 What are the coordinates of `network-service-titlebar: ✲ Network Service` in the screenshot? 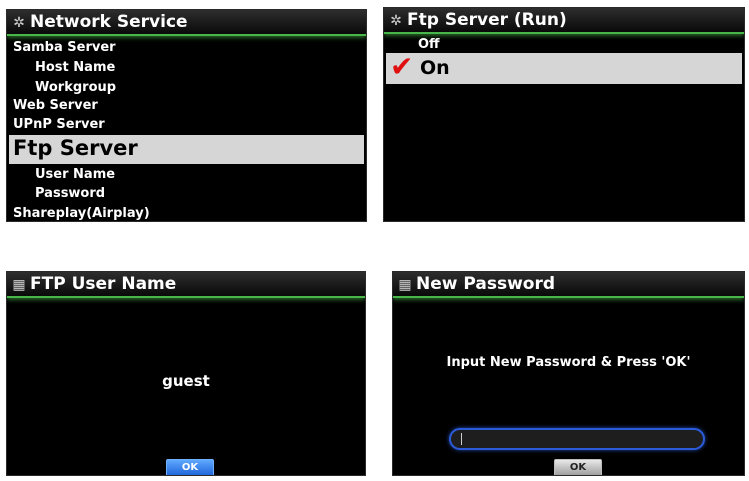 It's located at (186, 23).